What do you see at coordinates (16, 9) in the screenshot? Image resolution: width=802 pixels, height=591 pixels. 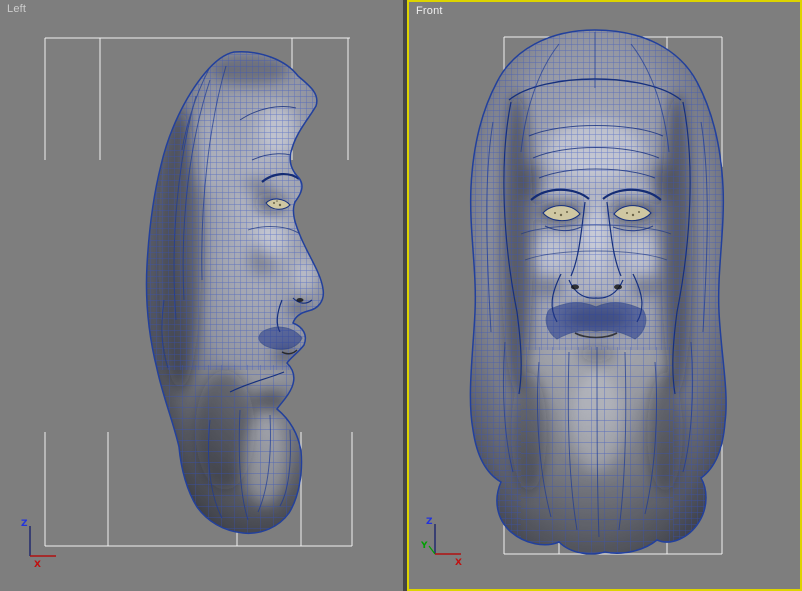 I see `viewport-label-left: Left` at bounding box center [16, 9].